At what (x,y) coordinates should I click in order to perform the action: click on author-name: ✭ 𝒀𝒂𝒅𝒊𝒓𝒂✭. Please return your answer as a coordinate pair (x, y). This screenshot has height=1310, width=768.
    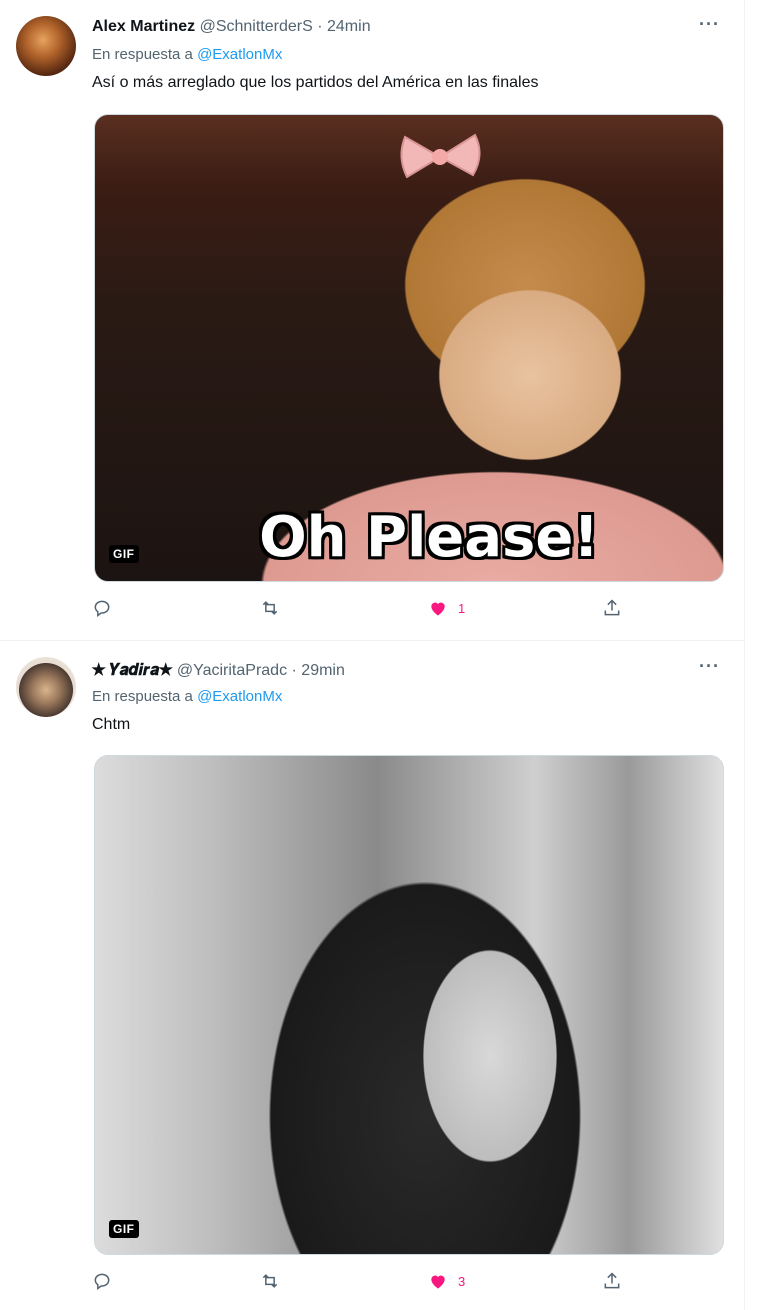
    Looking at the image, I should click on (132, 670).